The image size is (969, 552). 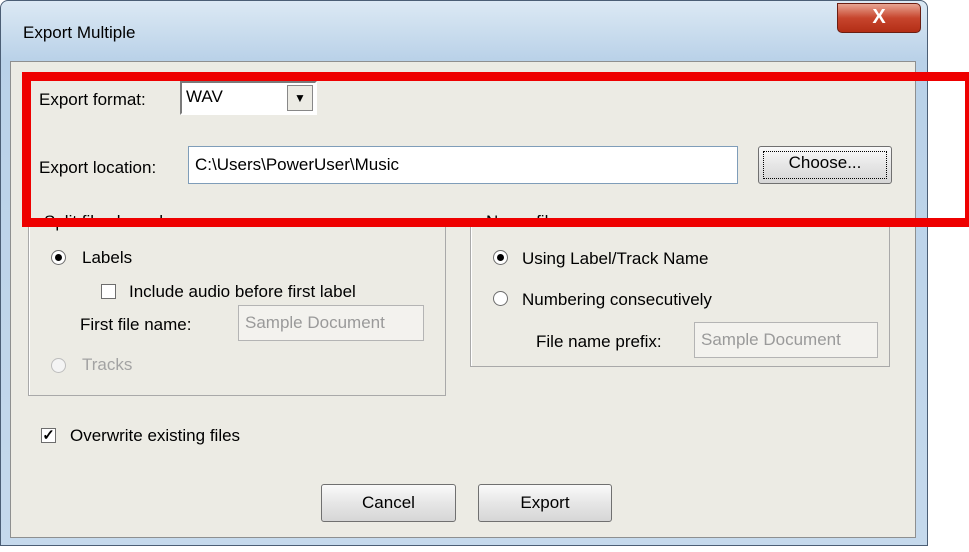 I want to click on tracks-radio-label: Tracks, so click(x=107, y=364).